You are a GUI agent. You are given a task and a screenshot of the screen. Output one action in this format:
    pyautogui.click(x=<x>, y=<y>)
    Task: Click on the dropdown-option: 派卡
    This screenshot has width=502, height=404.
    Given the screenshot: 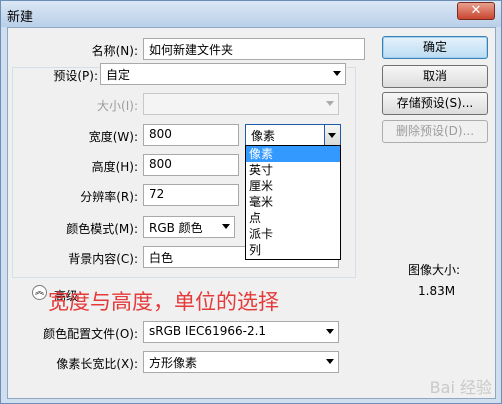 What is the action you would take?
    pyautogui.click(x=293, y=234)
    